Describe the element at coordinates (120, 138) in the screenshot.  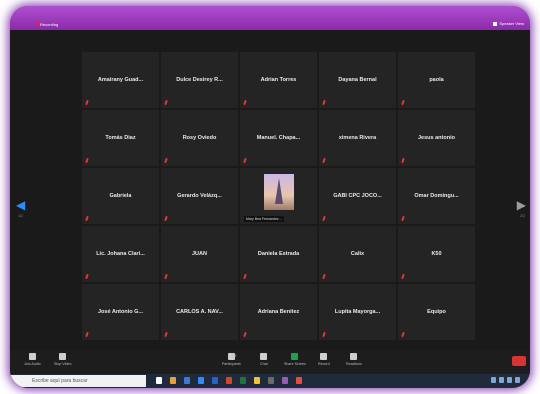
I see `participant-tile: Tomás Diaz` at that location.